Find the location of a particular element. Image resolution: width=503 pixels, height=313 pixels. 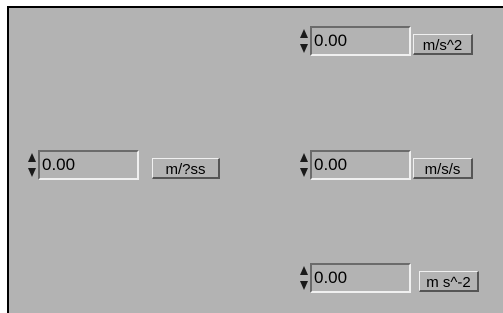

numeric-control-top-right: 0.00 m/s^2 is located at coordinates (399, 41).